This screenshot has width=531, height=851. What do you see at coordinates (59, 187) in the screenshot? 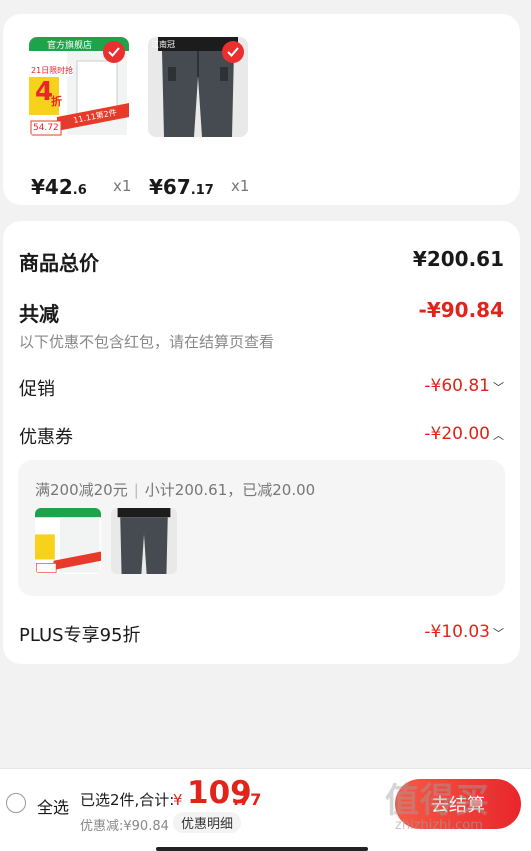
I see `product-price-1: ¥42.6` at bounding box center [59, 187].